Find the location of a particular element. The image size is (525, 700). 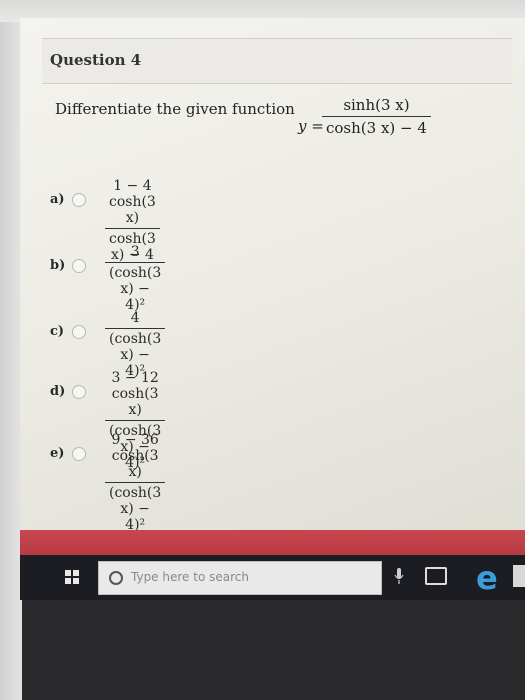

option-a-radio is located at coordinates (79, 200).